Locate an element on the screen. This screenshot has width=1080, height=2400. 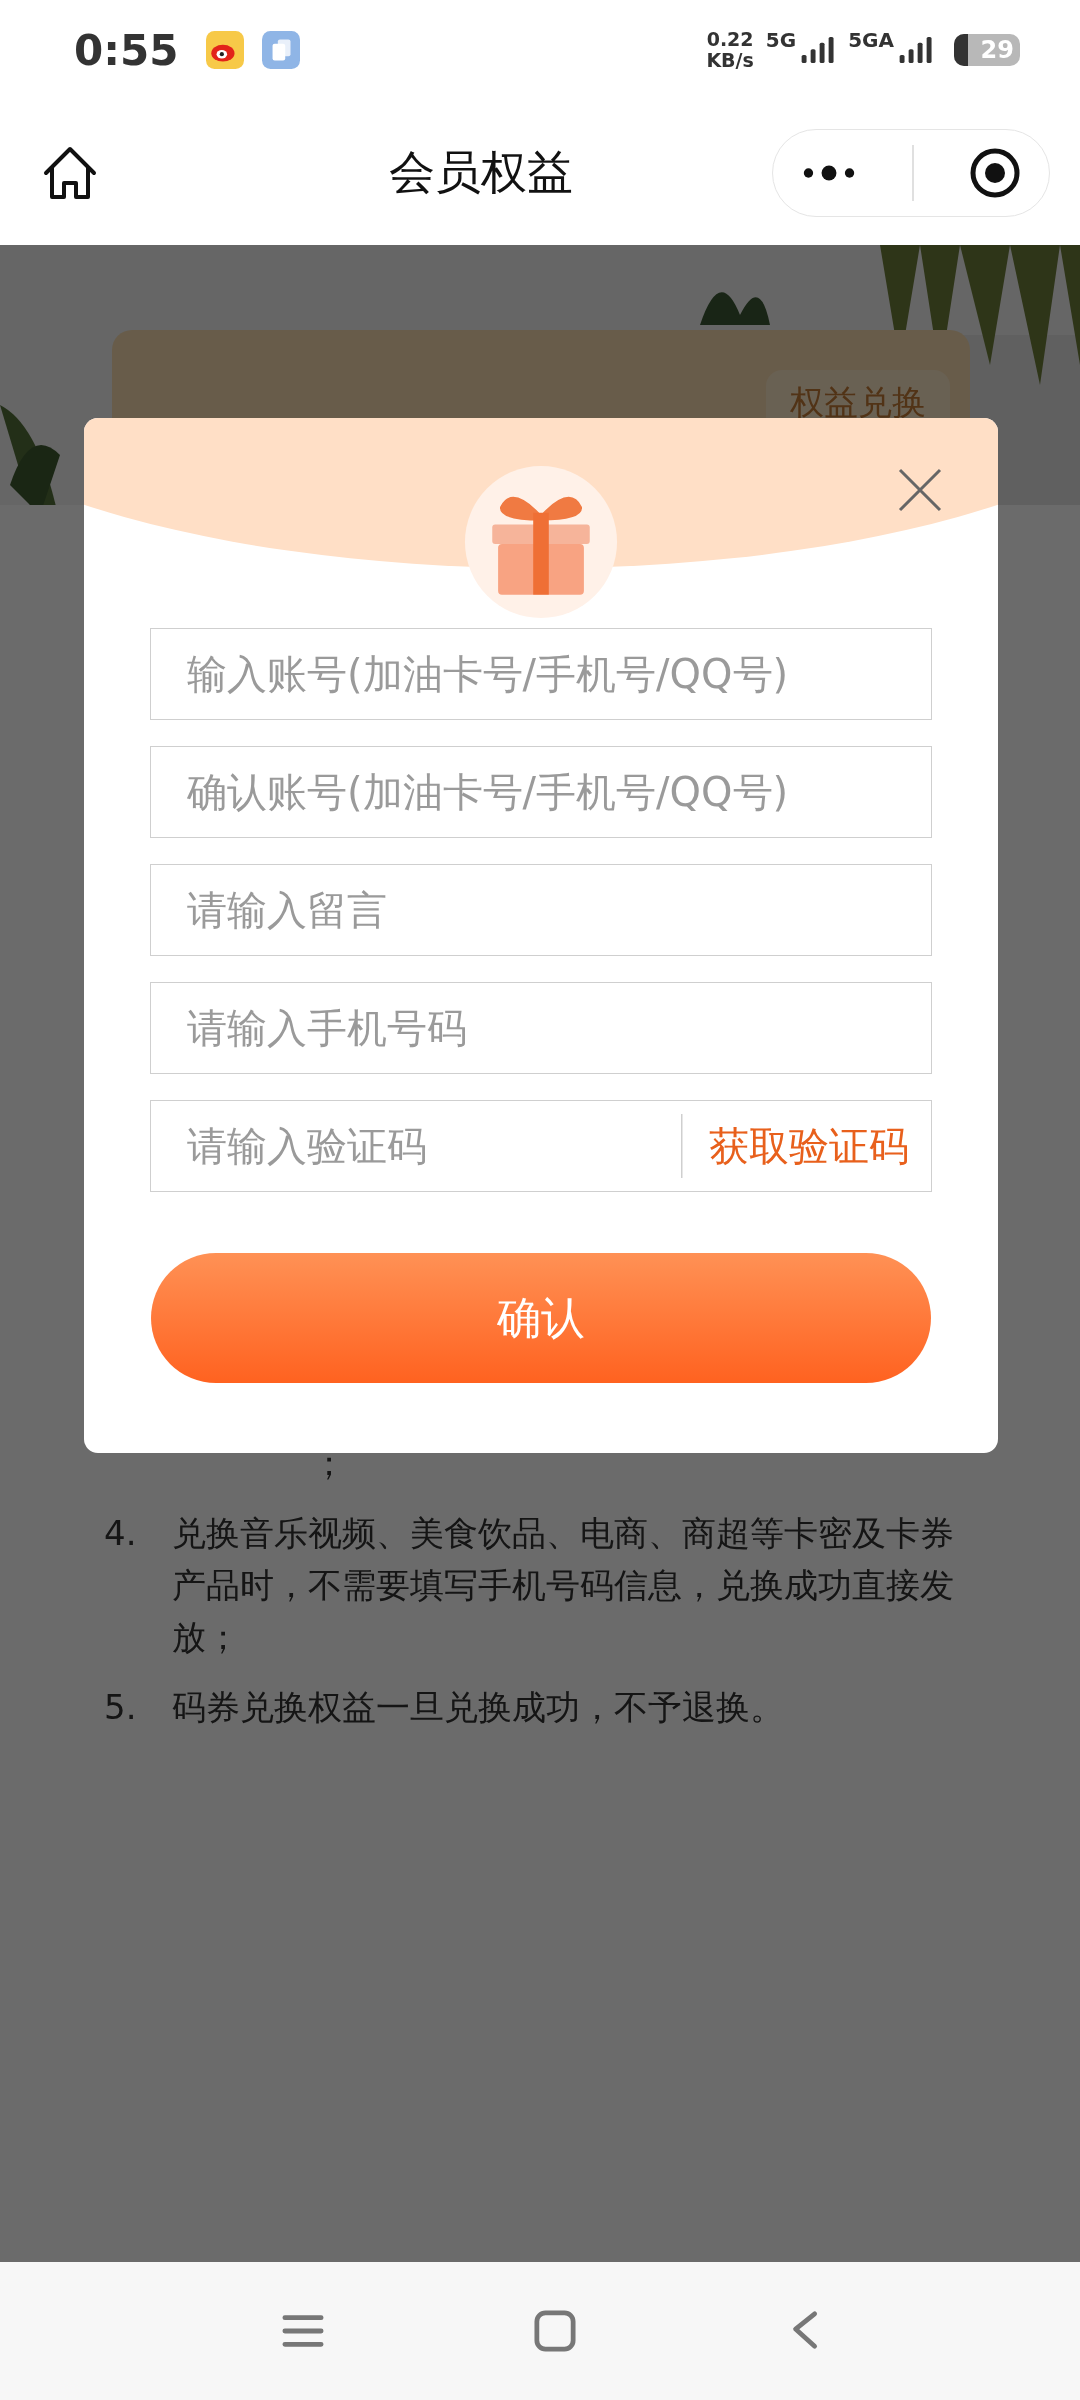
input-field: 请输入手机号码 is located at coordinates (541, 1028).